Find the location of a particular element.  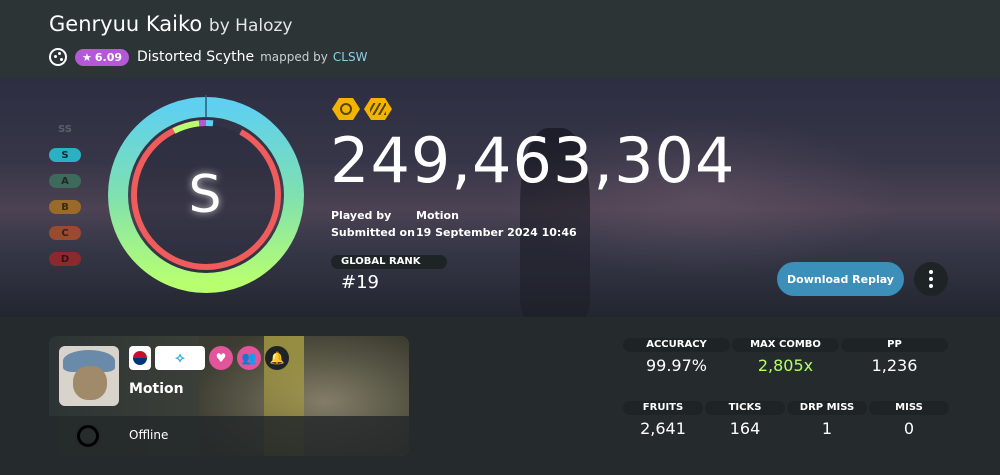

team-logo-icon: ⟡ is located at coordinates (180, 358).